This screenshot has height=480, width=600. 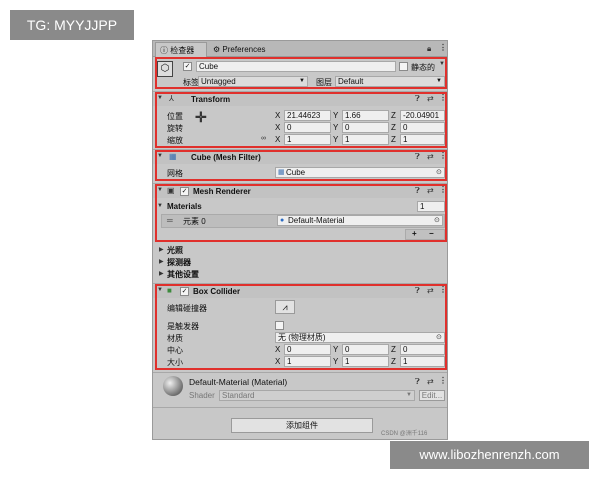 I want to click on tab-preferences-label: Preferences, so click(x=244, y=49).